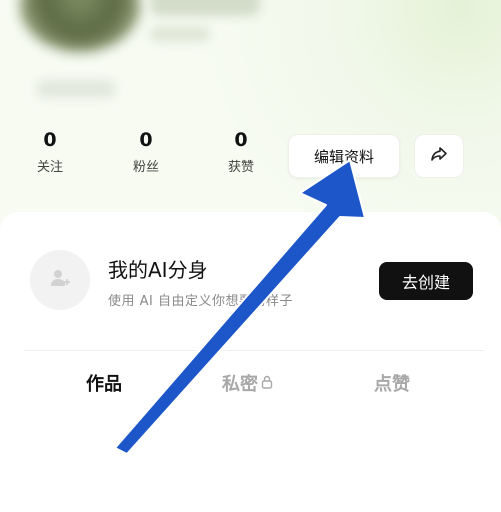 The width and height of the screenshot is (501, 512). Describe the element at coordinates (241, 151) in the screenshot. I see `stat-likes-received: 0 获赞` at that location.